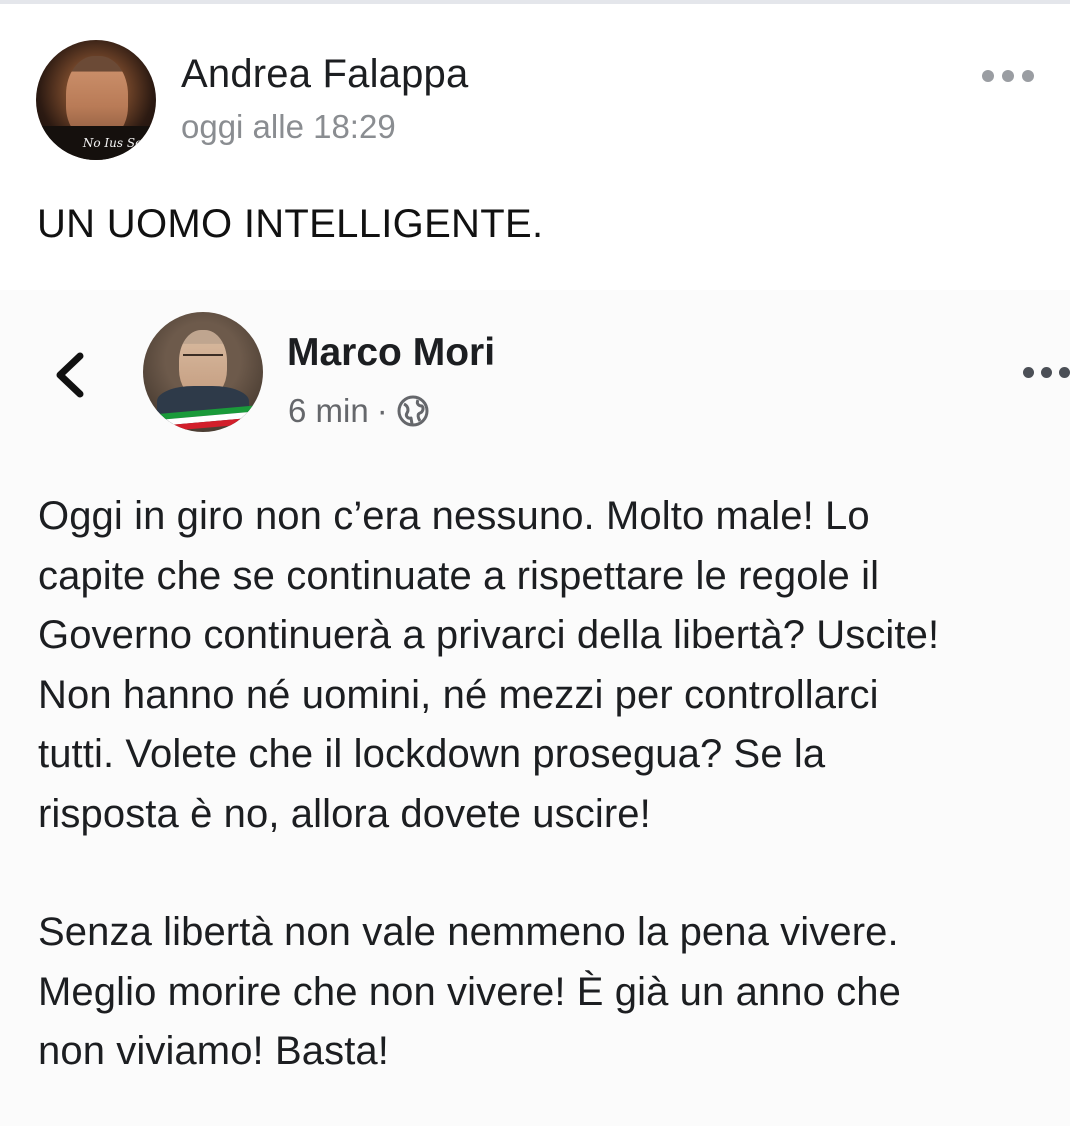 The width and height of the screenshot is (1070, 1126). I want to click on shared-author-avatar, so click(203, 372).